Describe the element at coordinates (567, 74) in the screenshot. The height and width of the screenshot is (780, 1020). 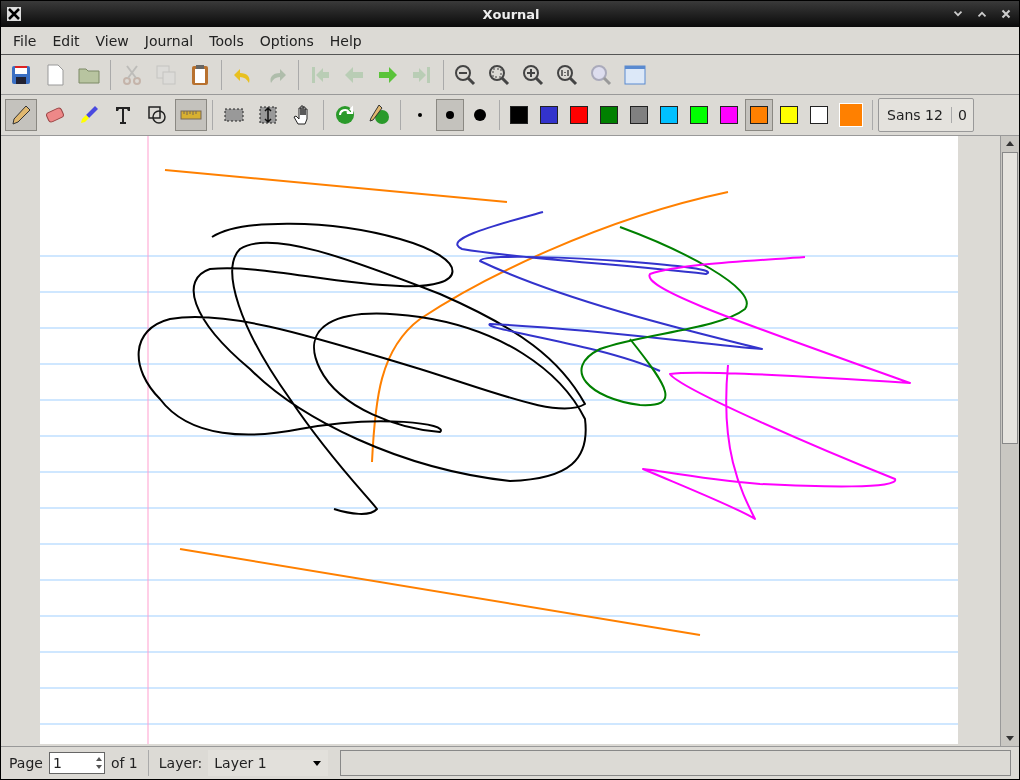
I see `zoom-100-icon` at that location.